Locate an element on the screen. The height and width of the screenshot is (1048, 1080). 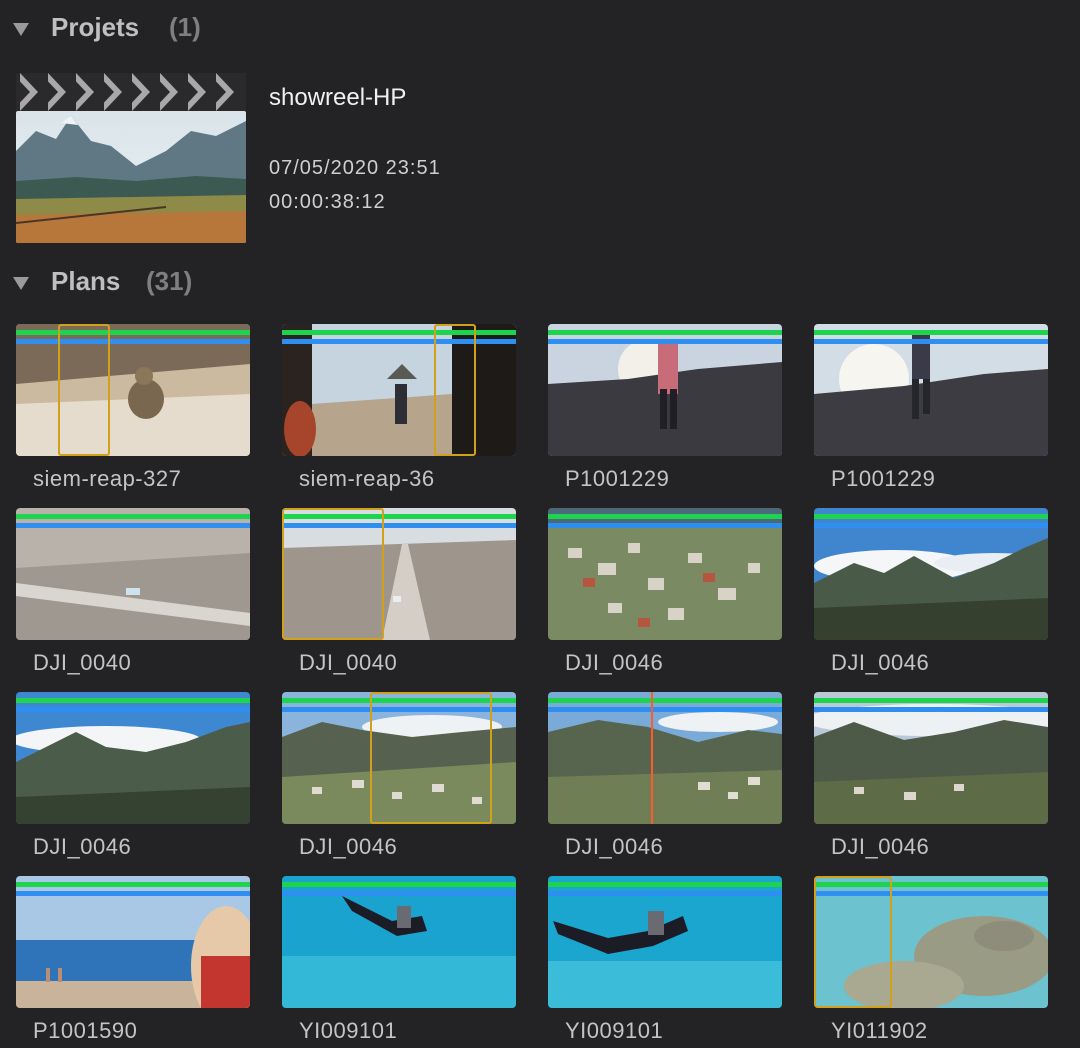
section-title: Plans is located at coordinates (86, 281).